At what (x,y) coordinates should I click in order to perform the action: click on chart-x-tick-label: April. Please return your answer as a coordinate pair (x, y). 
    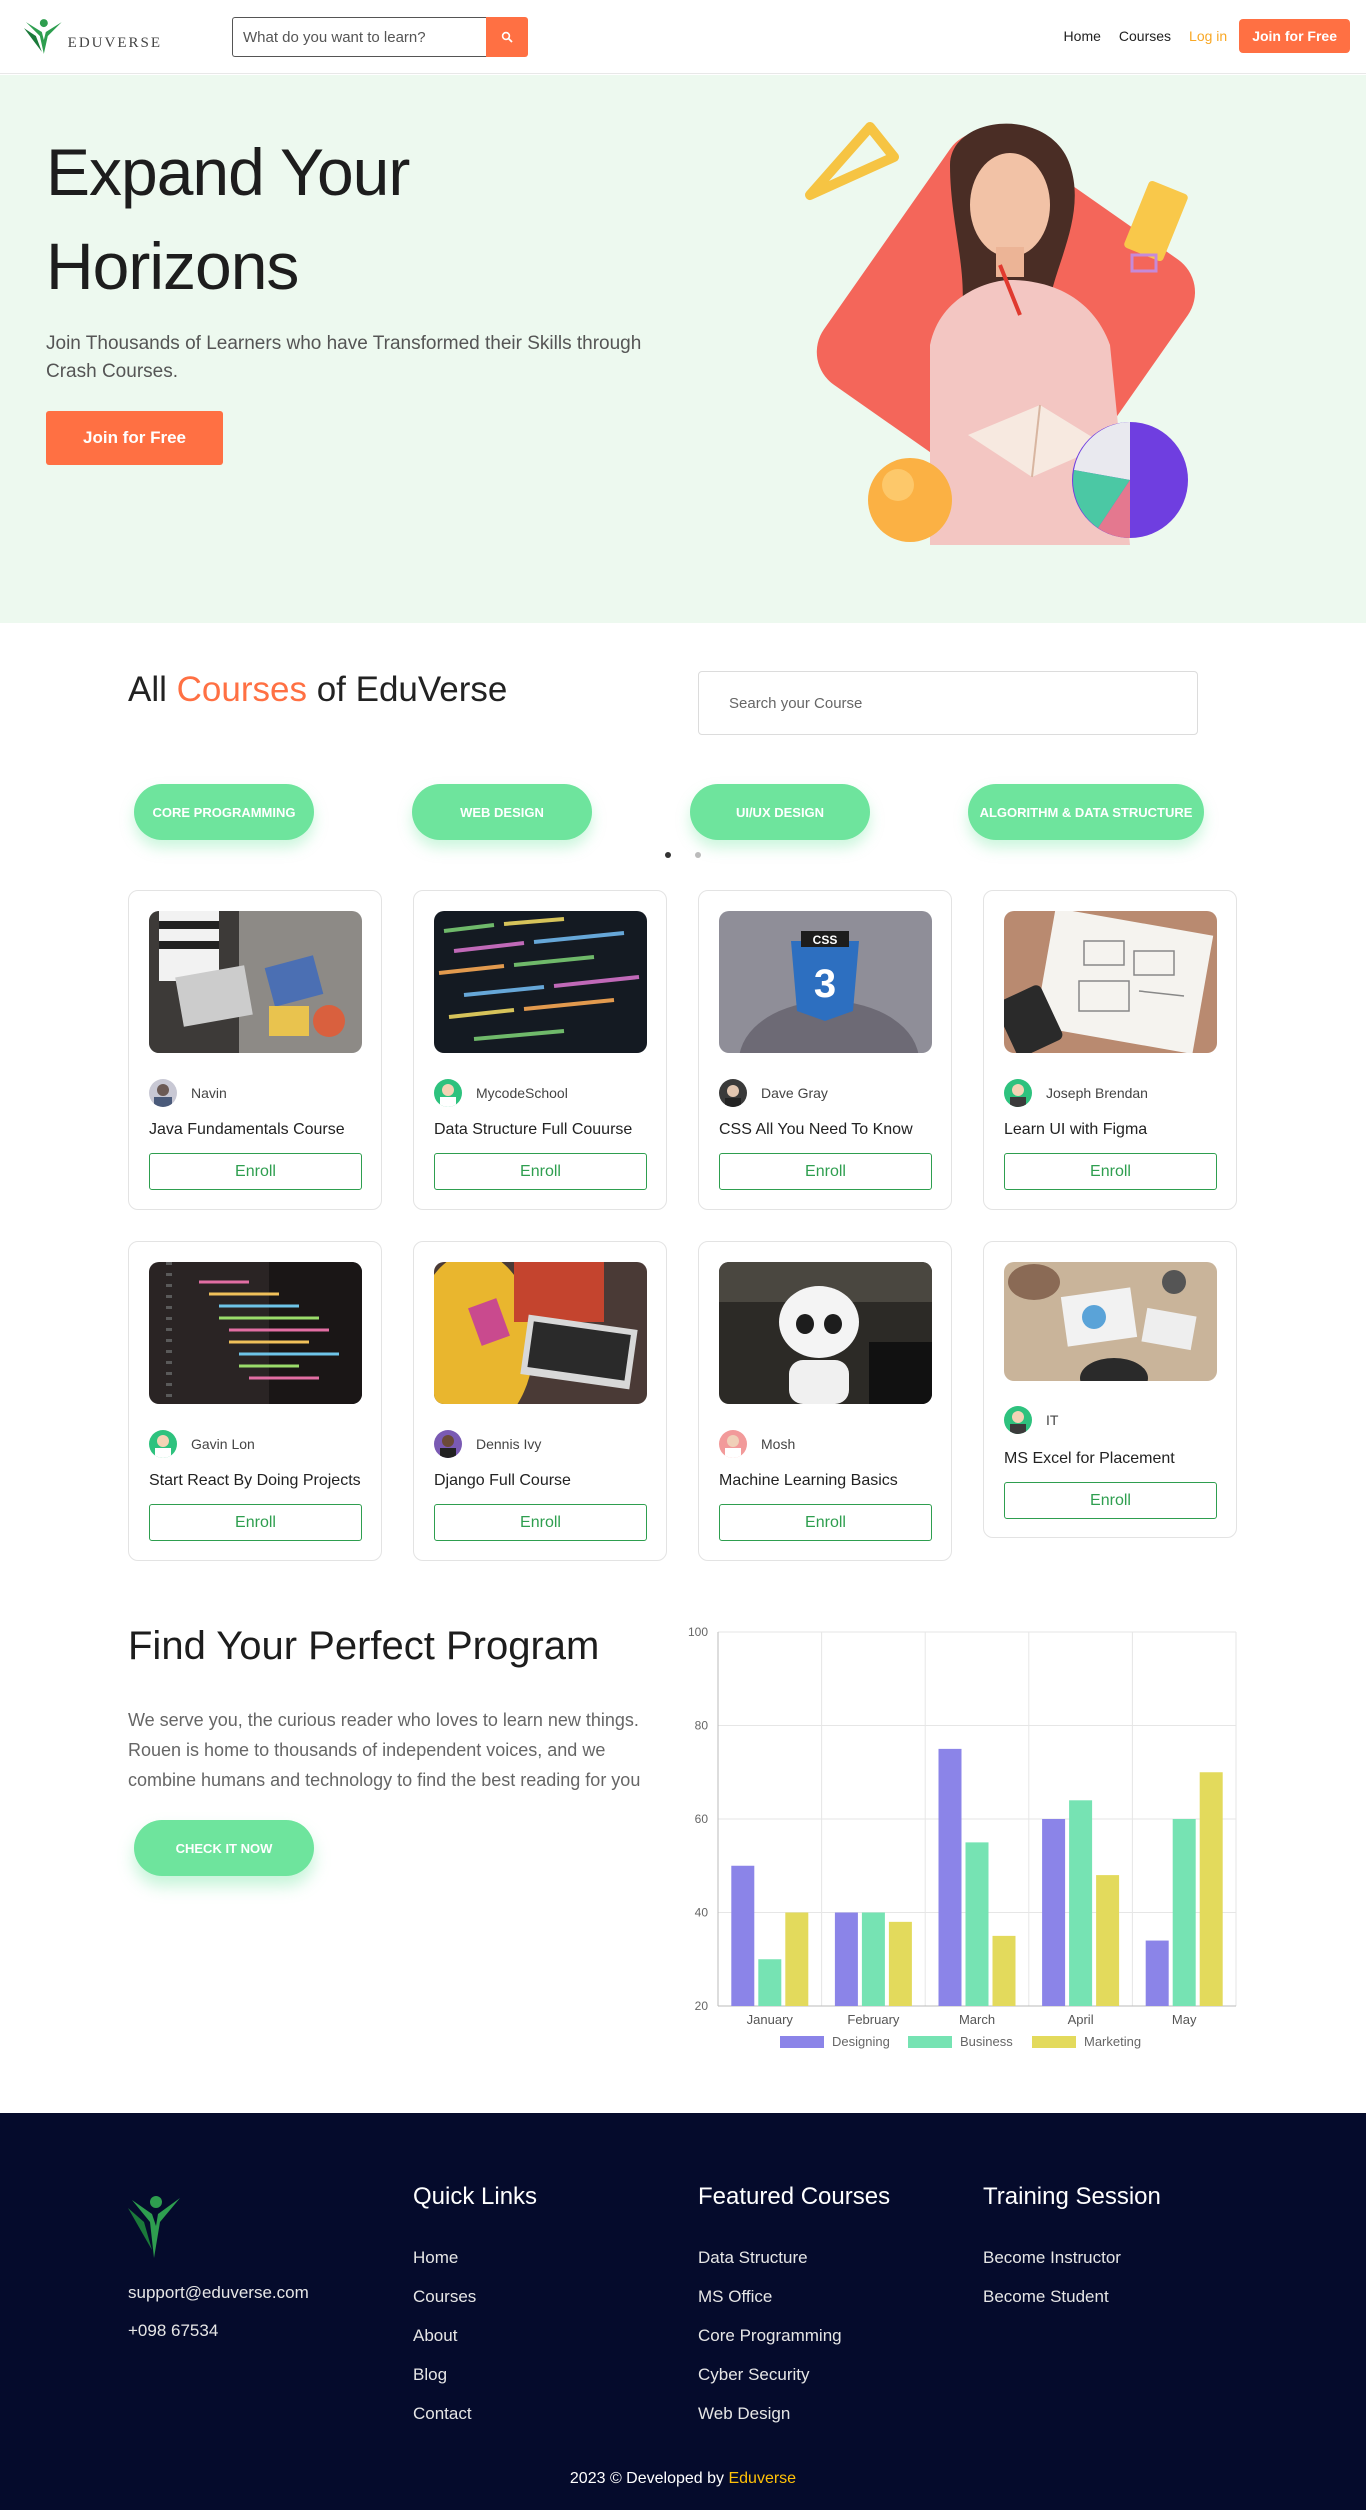
    Looking at the image, I should click on (1081, 2019).